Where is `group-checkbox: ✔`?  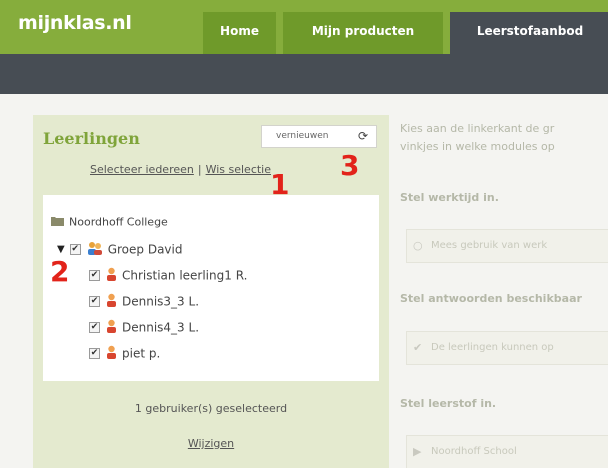
group-checkbox: ✔ is located at coordinates (75, 249).